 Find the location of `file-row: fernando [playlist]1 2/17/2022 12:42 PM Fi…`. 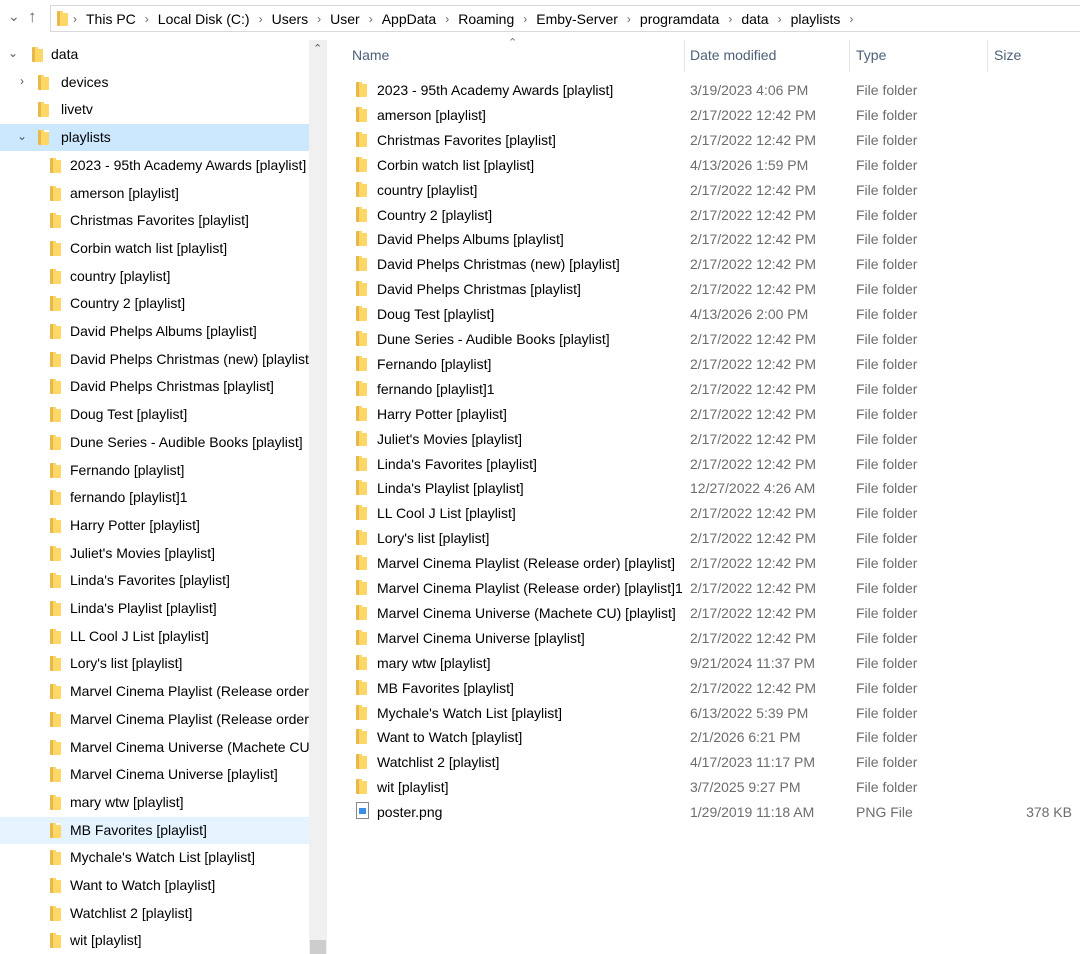

file-row: fernando [playlist]1 2/17/2022 12:42 PM Fi… is located at coordinates (704, 389).